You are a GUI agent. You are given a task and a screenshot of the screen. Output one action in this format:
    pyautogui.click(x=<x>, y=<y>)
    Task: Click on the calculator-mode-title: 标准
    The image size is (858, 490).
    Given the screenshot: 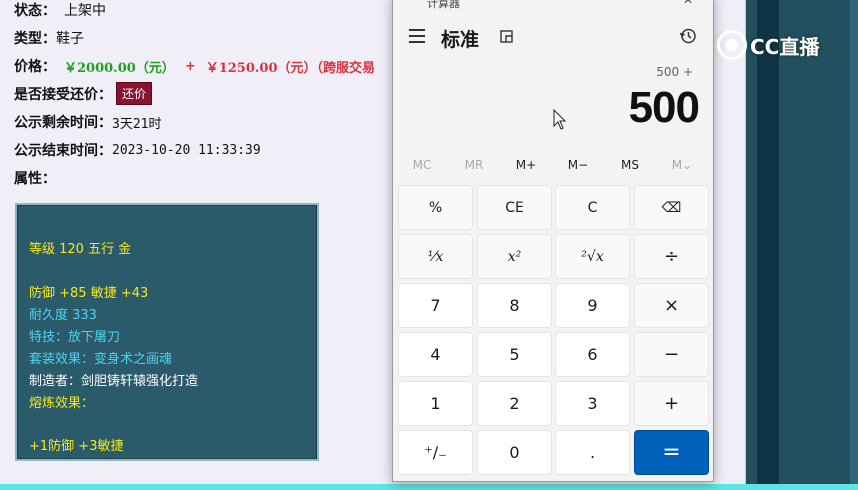 What is the action you would take?
    pyautogui.click(x=460, y=40)
    